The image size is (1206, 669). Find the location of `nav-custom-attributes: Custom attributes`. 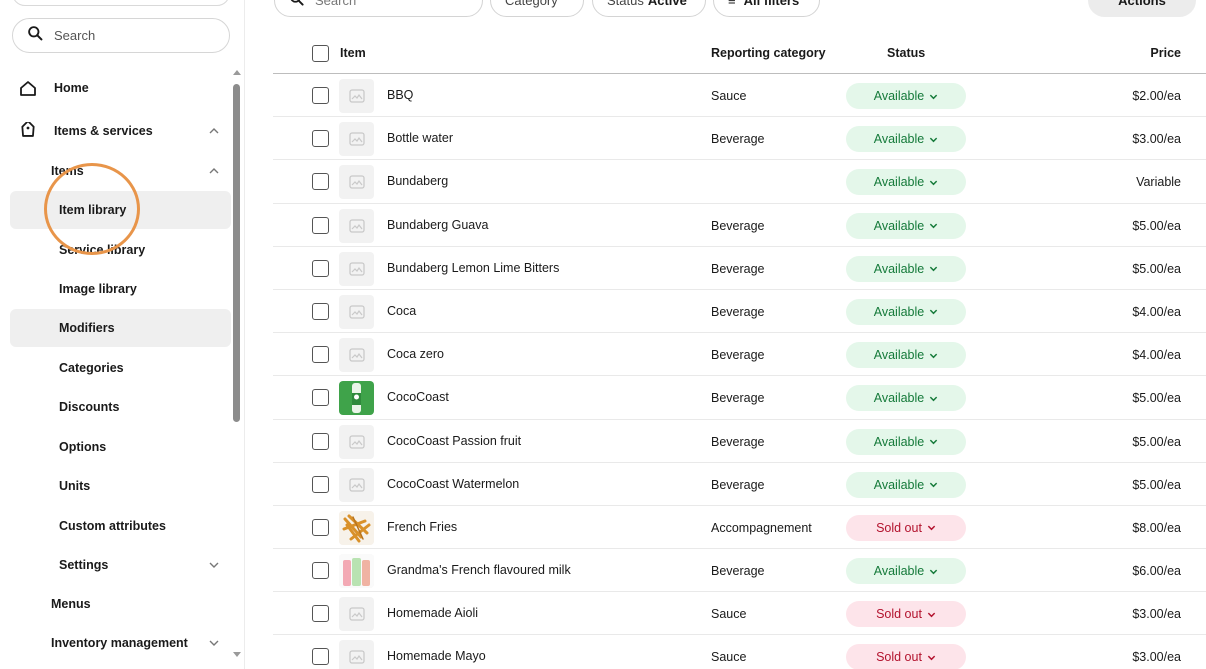

nav-custom-attributes: Custom attributes is located at coordinates (144, 526).